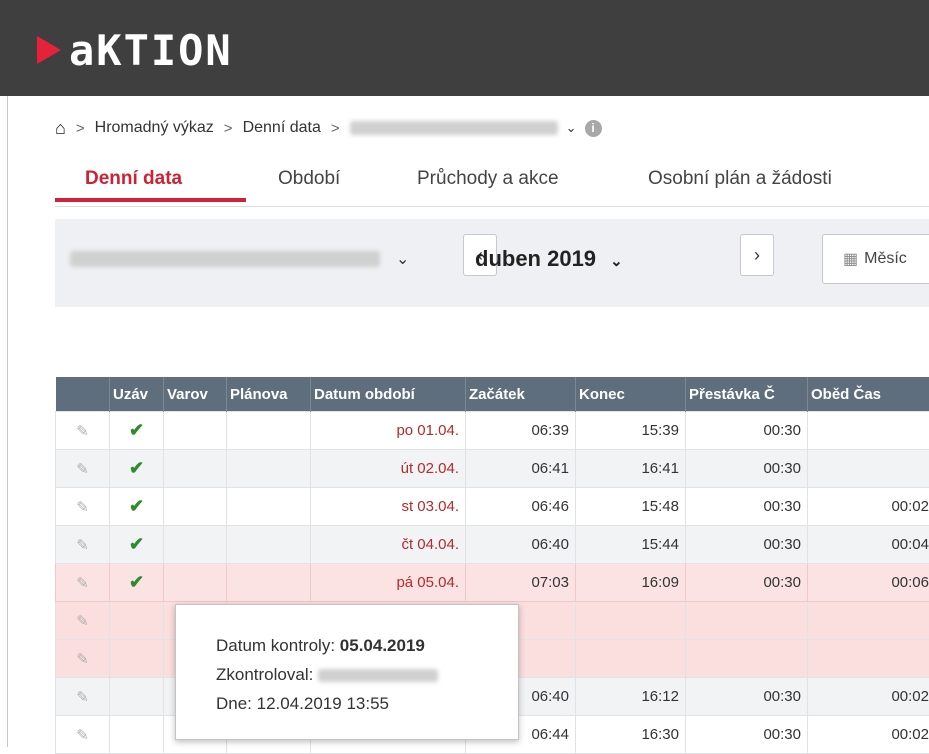  I want to click on month-view-button: ▦ Měsíc, so click(875, 259).